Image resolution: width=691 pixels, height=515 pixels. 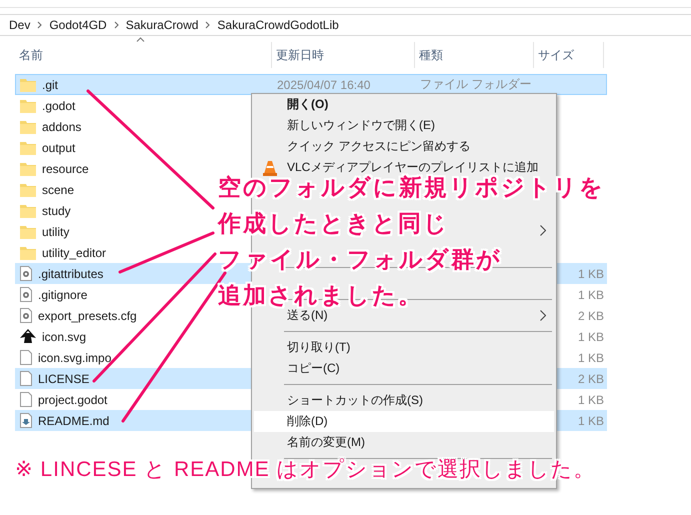 I want to click on file-name: .git, so click(x=50, y=85).